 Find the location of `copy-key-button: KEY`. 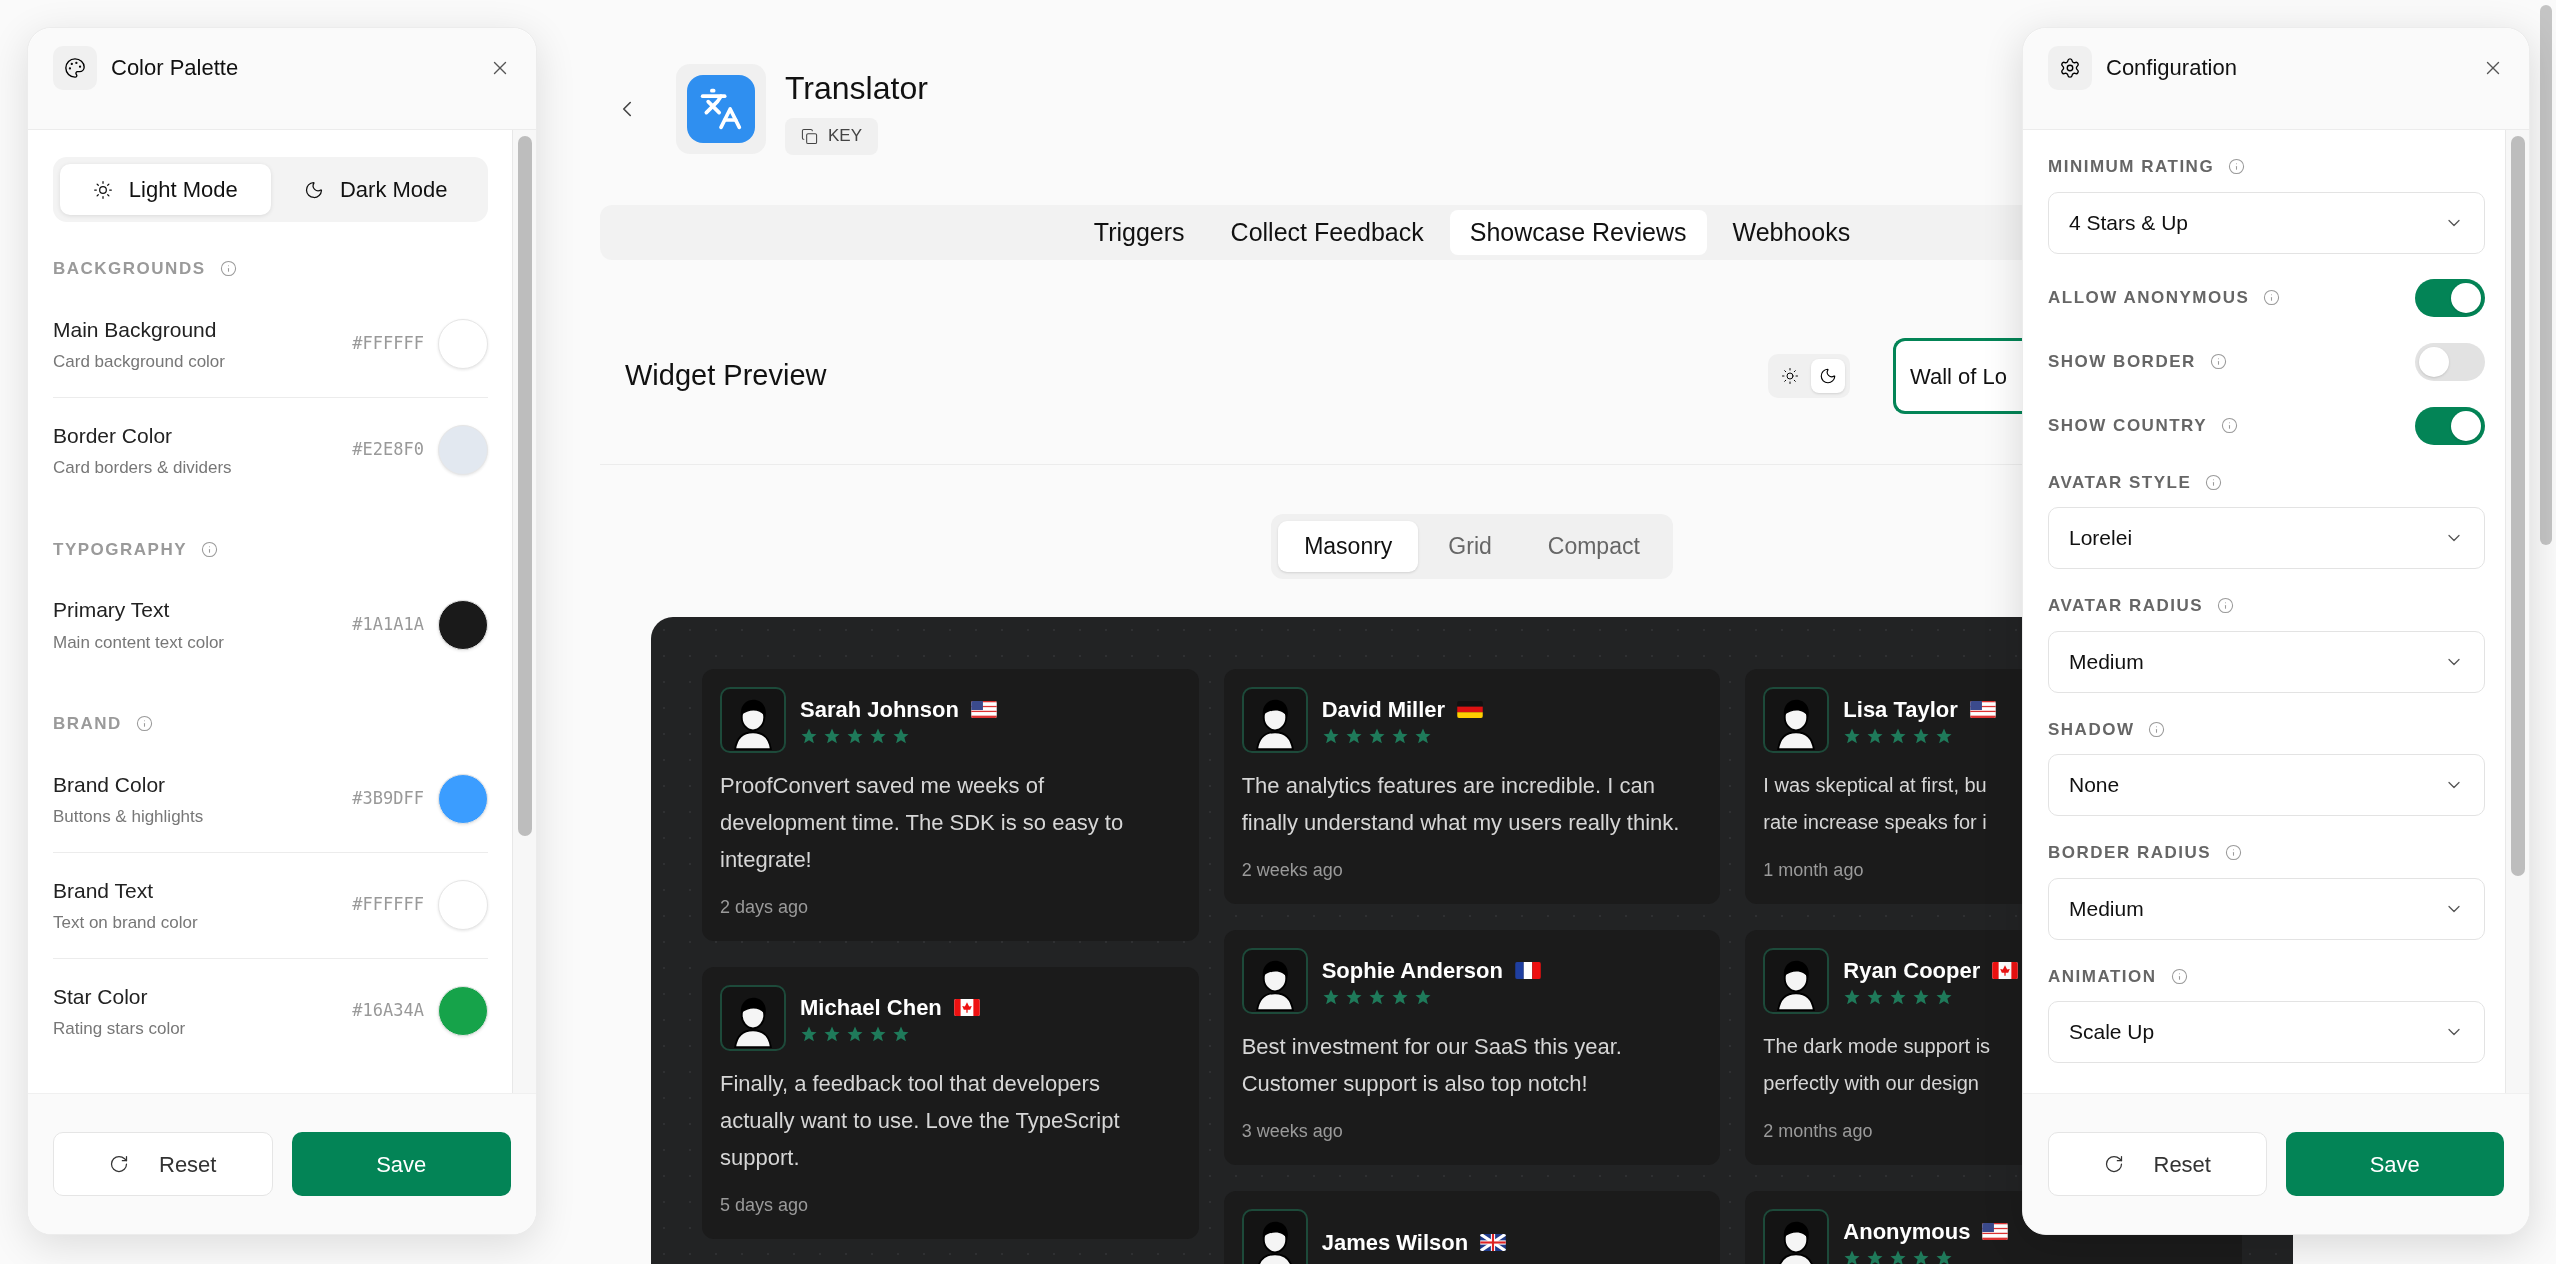

copy-key-button: KEY is located at coordinates (832, 136).